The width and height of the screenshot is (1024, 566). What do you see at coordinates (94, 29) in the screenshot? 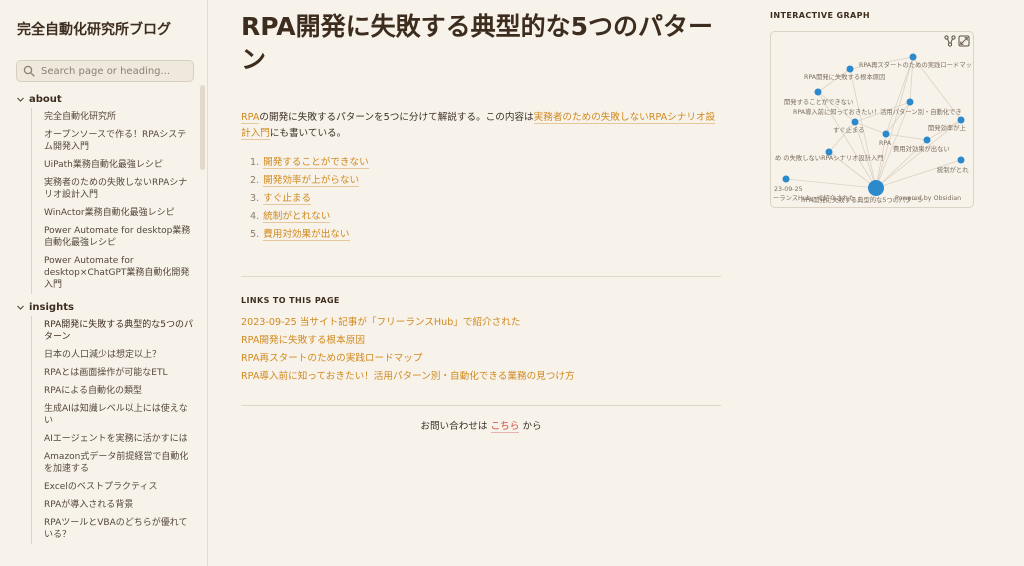
I see `site-title: 完全自動化研究所ブログ` at bounding box center [94, 29].